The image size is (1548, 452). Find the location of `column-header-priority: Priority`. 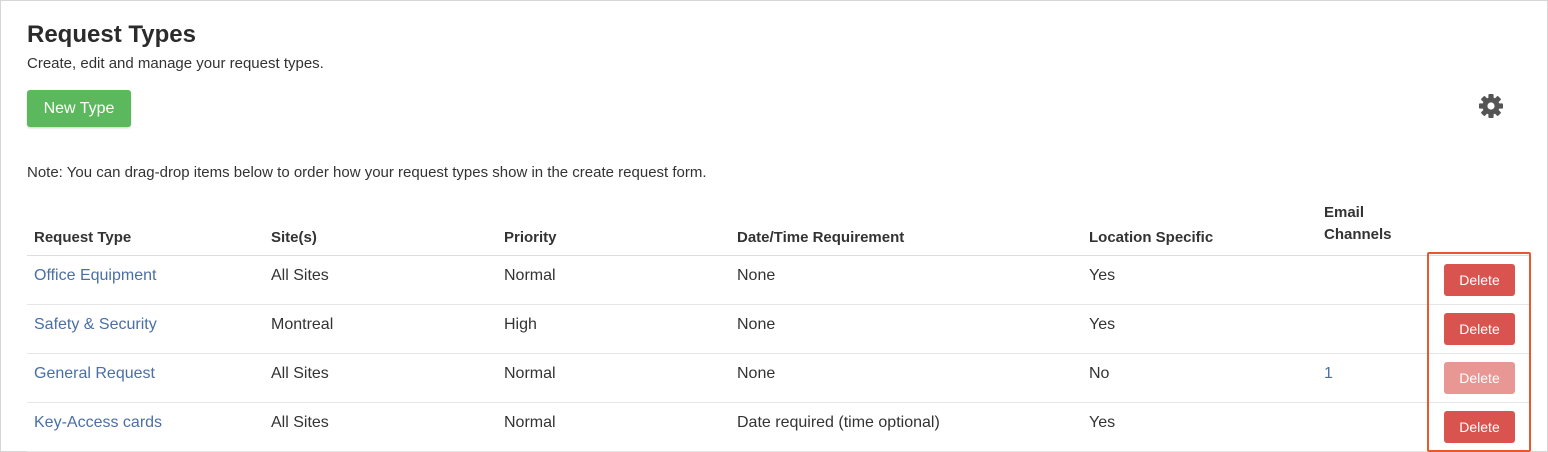

column-header-priority: Priority is located at coordinates (530, 237).